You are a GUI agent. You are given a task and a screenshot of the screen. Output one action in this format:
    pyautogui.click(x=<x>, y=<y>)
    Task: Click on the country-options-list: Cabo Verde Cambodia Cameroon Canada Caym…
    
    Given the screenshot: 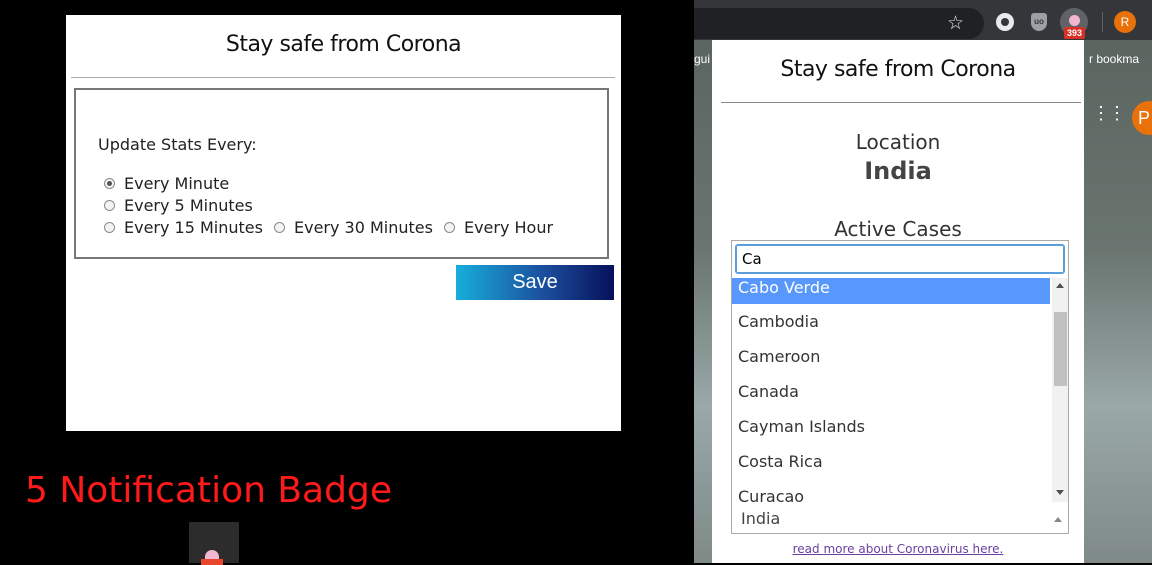 What is the action you would take?
    pyautogui.click(x=891, y=405)
    